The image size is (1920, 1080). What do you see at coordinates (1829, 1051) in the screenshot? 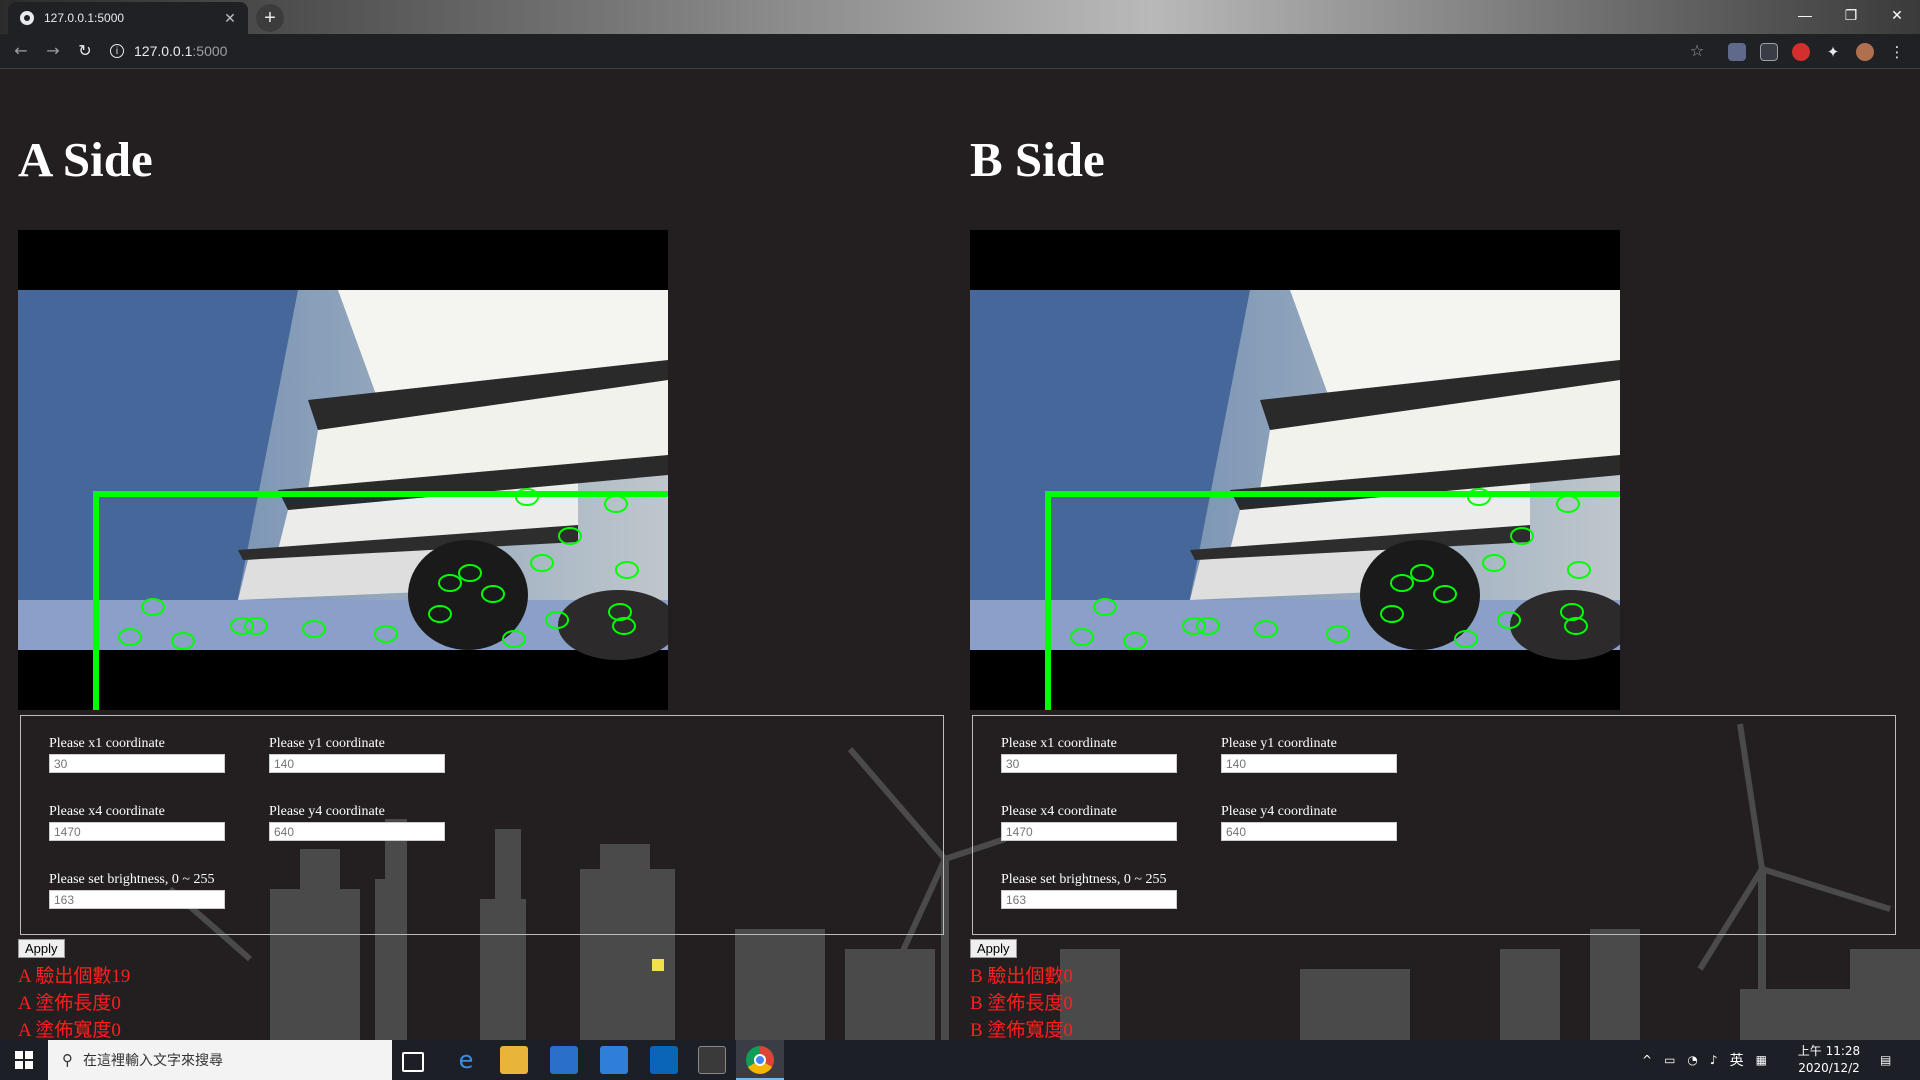
I see `clock-time: 上午 11:28` at bounding box center [1829, 1051].